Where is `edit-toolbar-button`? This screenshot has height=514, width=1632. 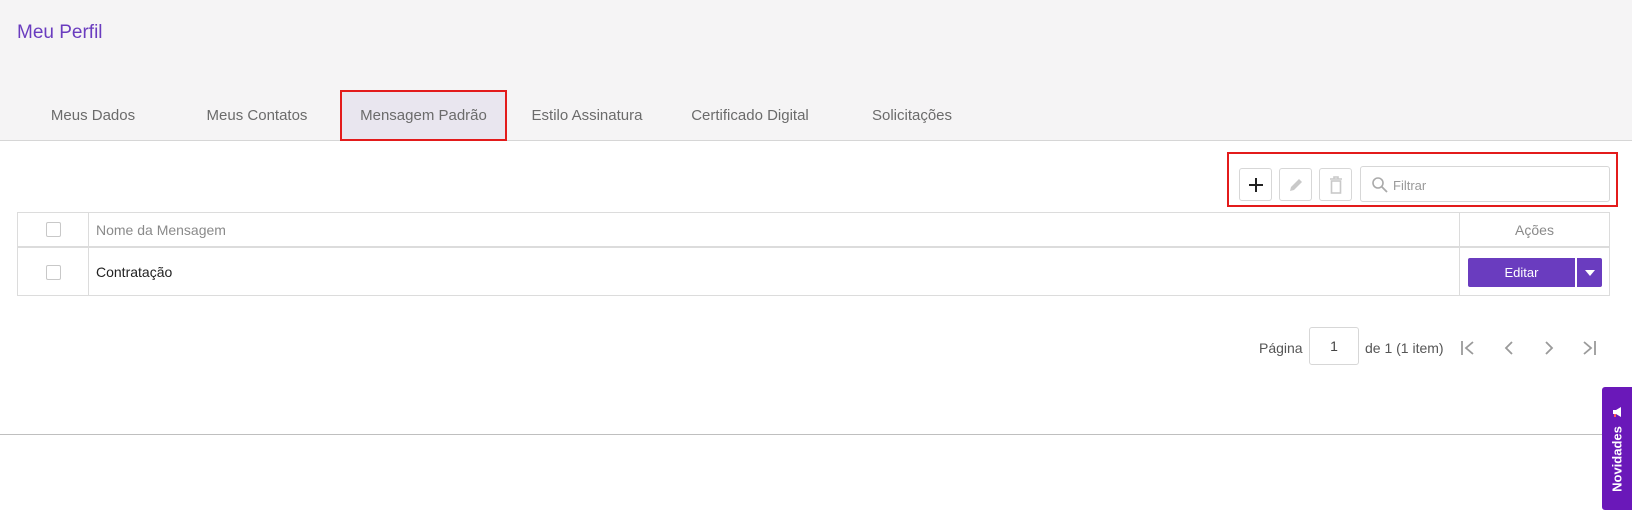 edit-toolbar-button is located at coordinates (1295, 184).